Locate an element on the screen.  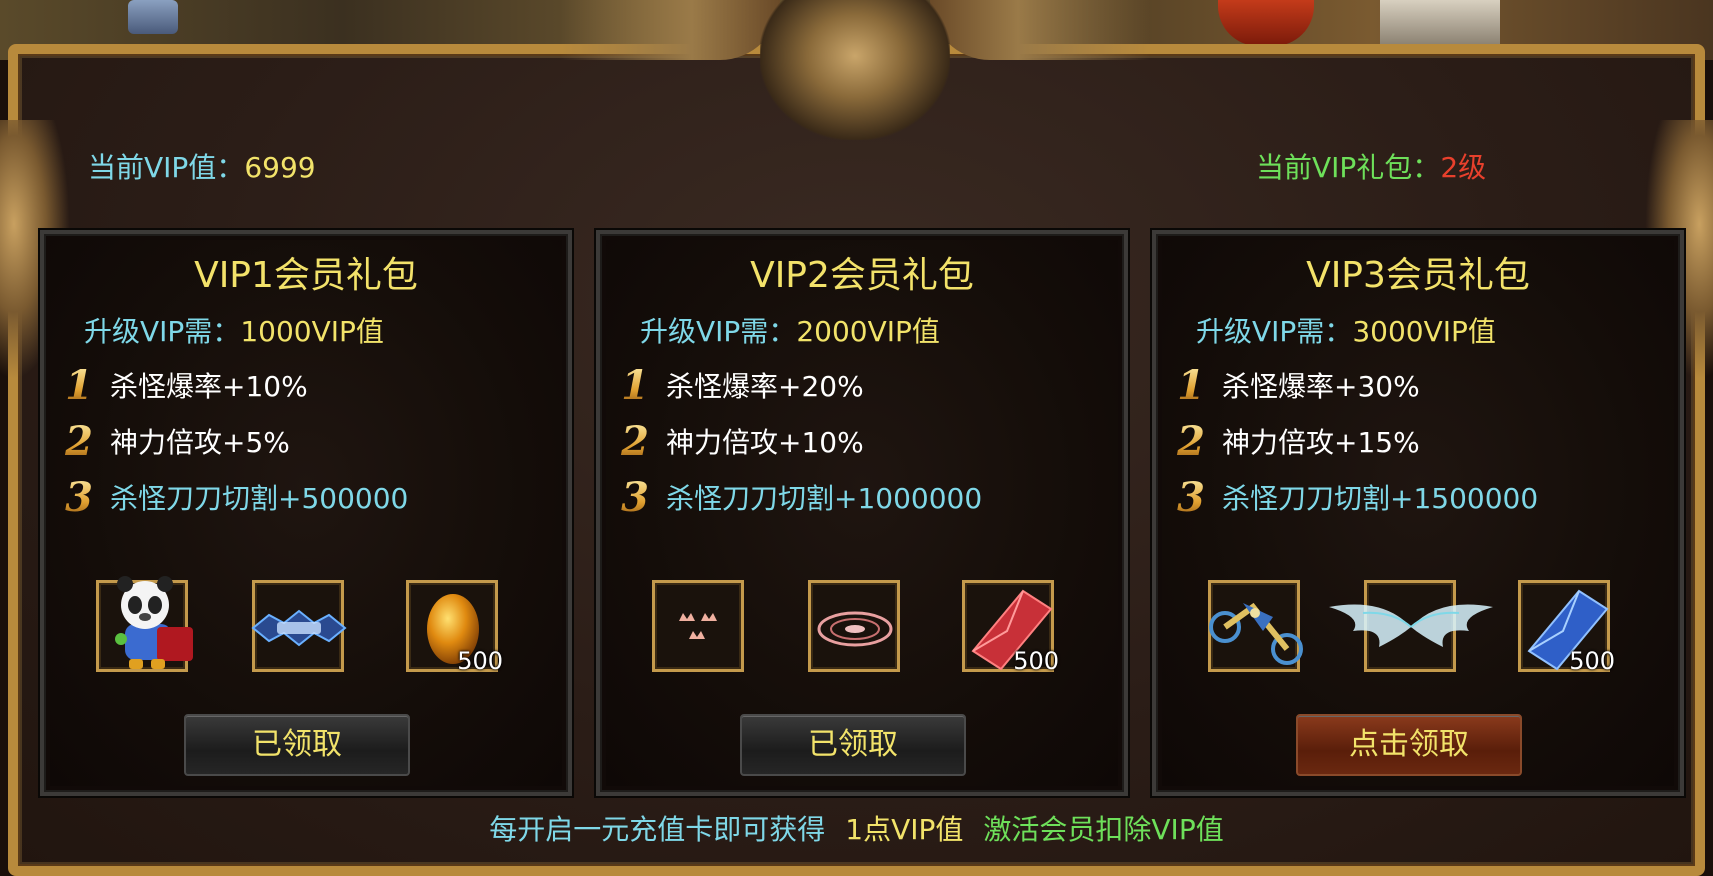
benefit-text: 杀怪爆率+20% is located at coordinates (765, 386).